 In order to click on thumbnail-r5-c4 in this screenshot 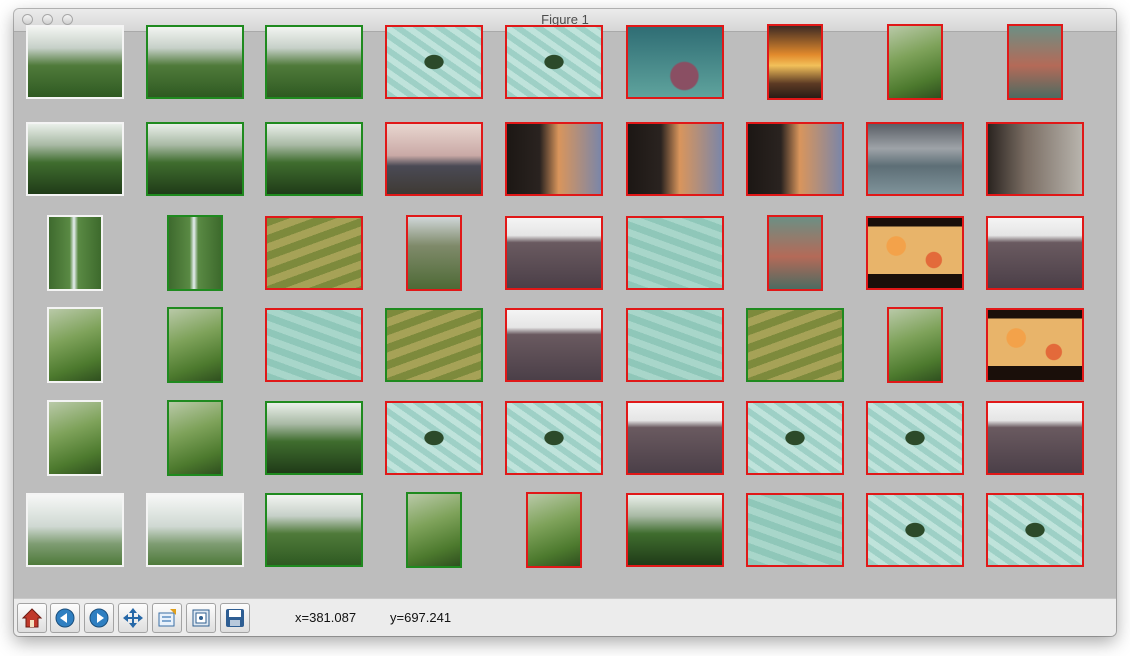, I will do `click(434, 438)`.